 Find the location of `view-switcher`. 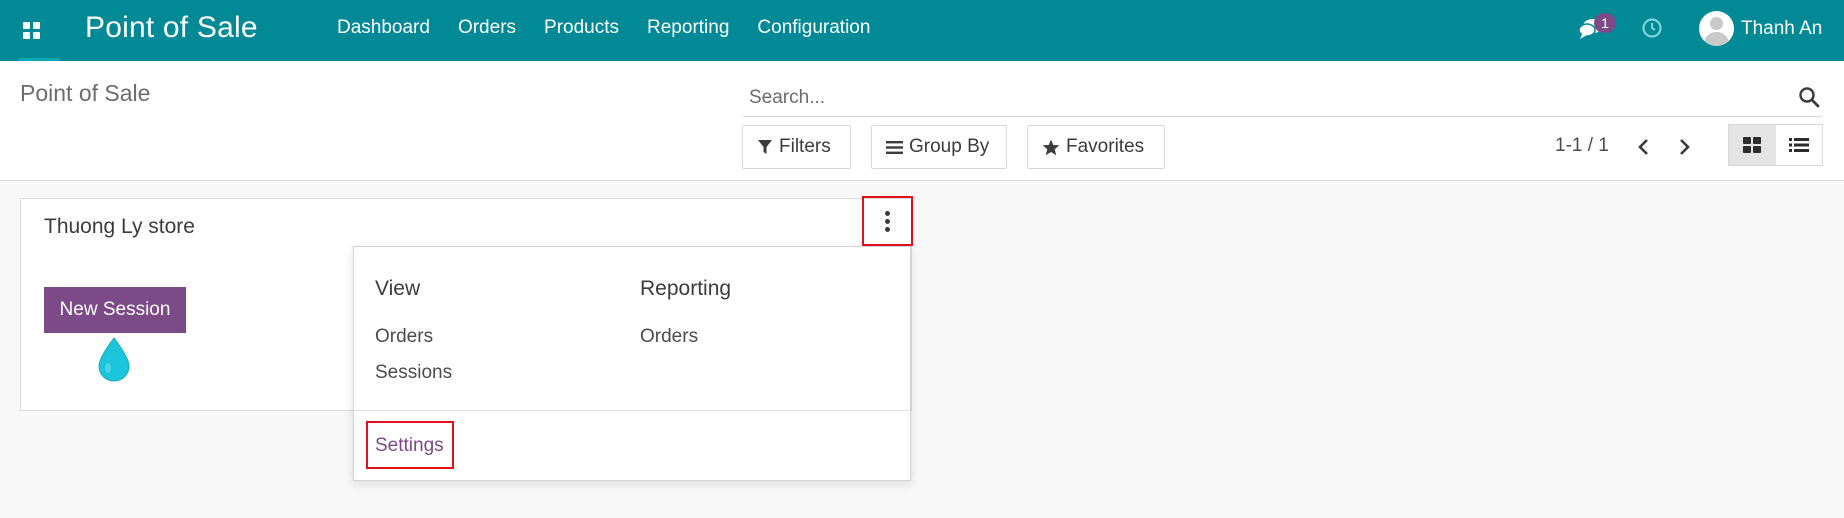

view-switcher is located at coordinates (1775, 145).